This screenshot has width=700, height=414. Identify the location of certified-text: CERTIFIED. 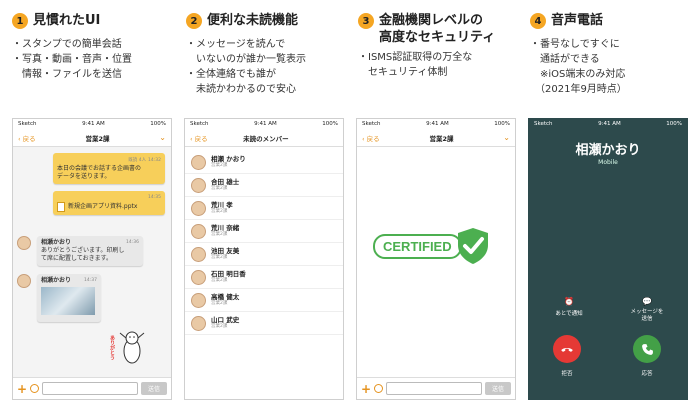
(417, 246).